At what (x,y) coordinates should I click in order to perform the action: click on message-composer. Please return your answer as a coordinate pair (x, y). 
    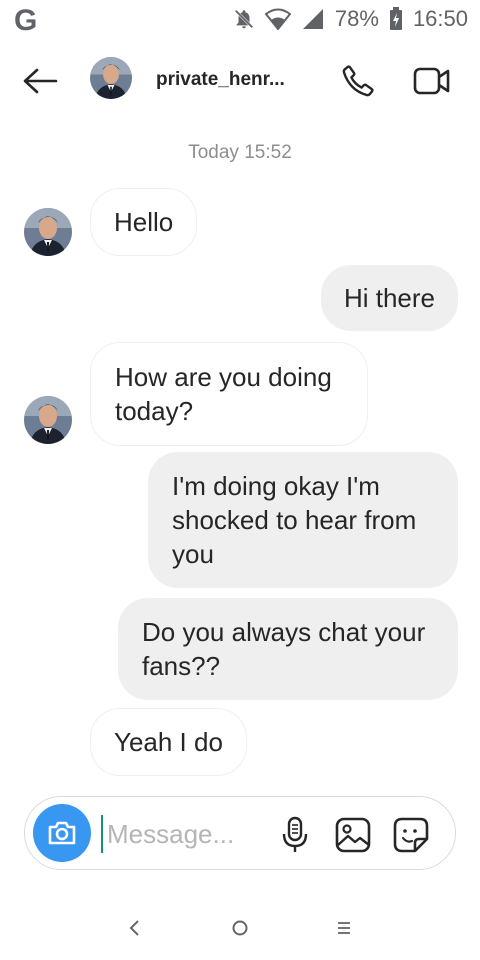
    Looking at the image, I should click on (240, 833).